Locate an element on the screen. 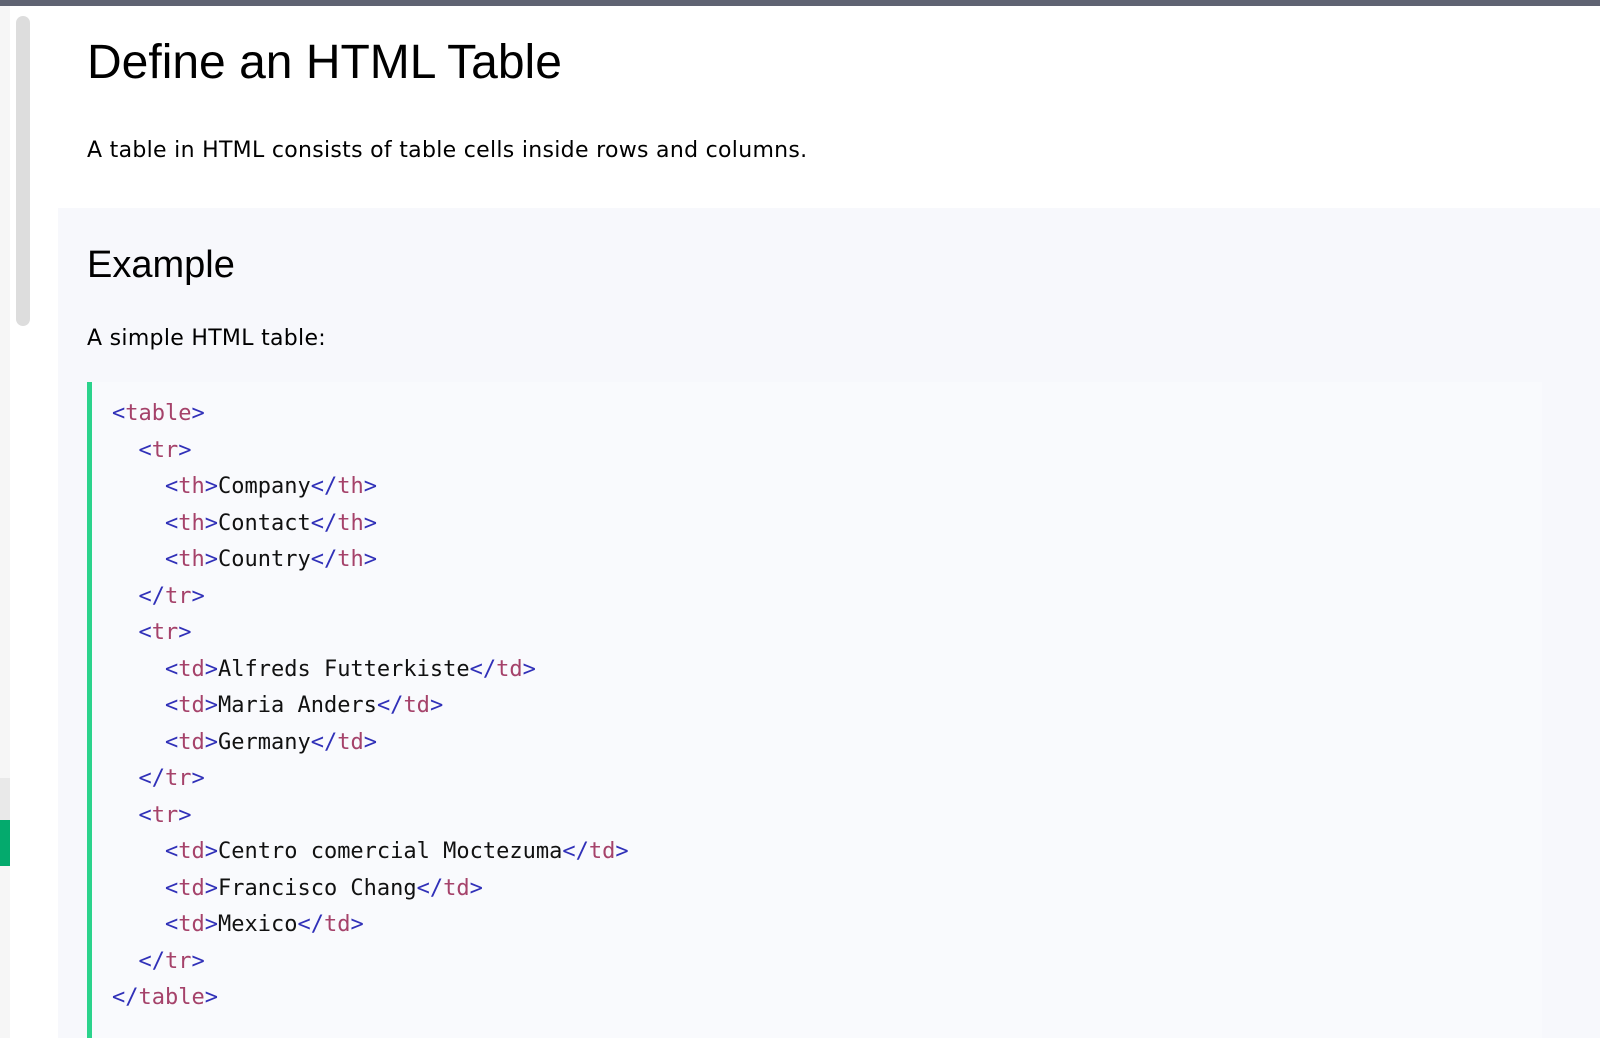 The image size is (1600, 1038). browser-top-bar is located at coordinates (800, 3).